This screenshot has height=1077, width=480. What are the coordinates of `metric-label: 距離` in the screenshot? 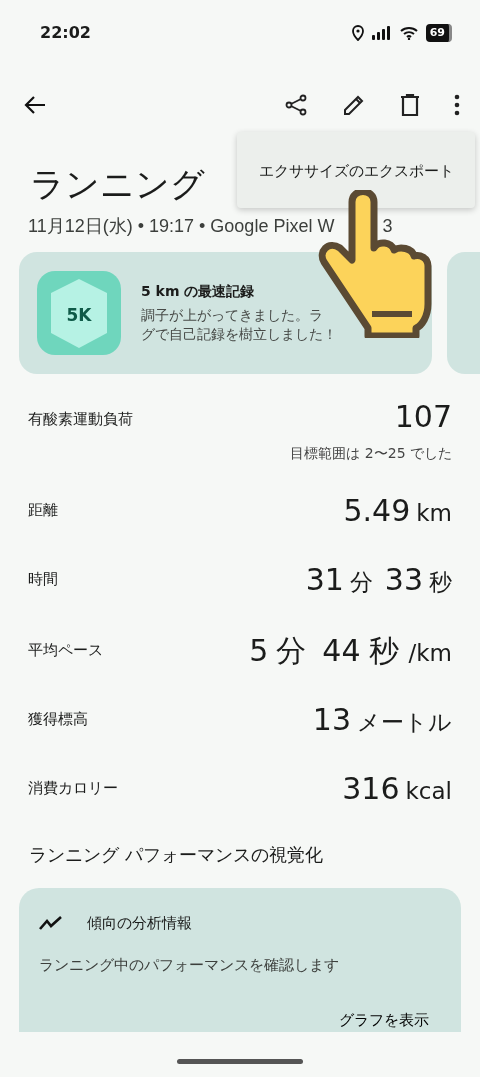 It's located at (43, 511).